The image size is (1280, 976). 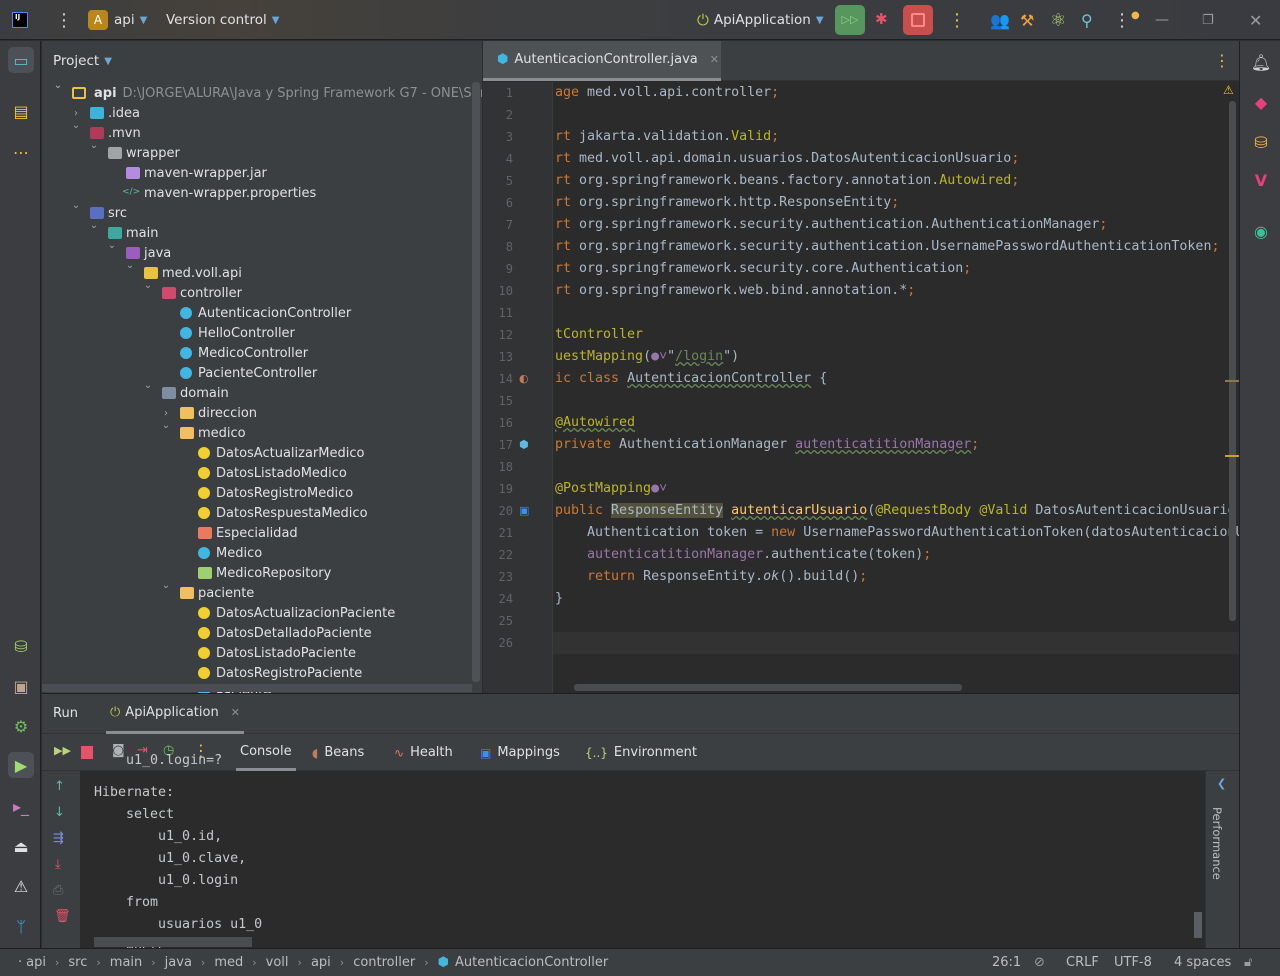 What do you see at coordinates (262, 431) in the screenshot?
I see `tree-item: ⌄ medico` at bounding box center [262, 431].